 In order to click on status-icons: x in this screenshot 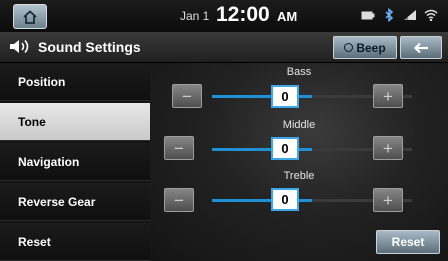, I will do `click(399, 15)`.